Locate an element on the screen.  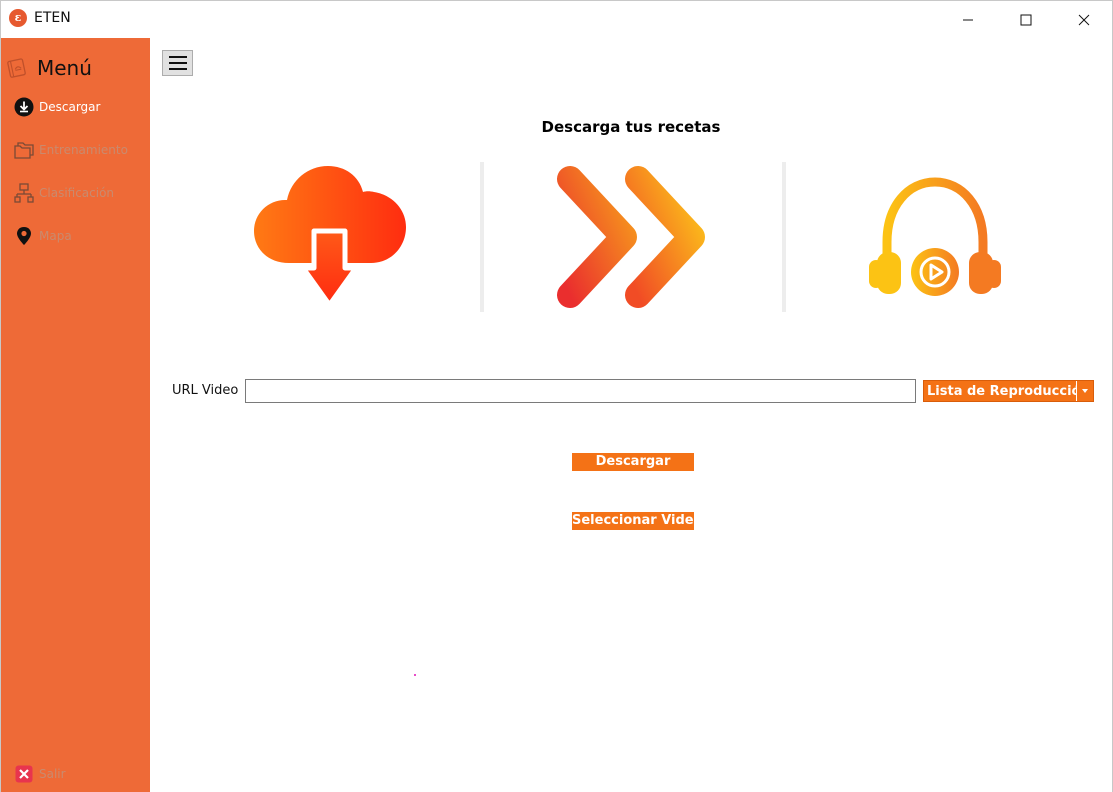
close-icon is located at coordinates (1084, 19).